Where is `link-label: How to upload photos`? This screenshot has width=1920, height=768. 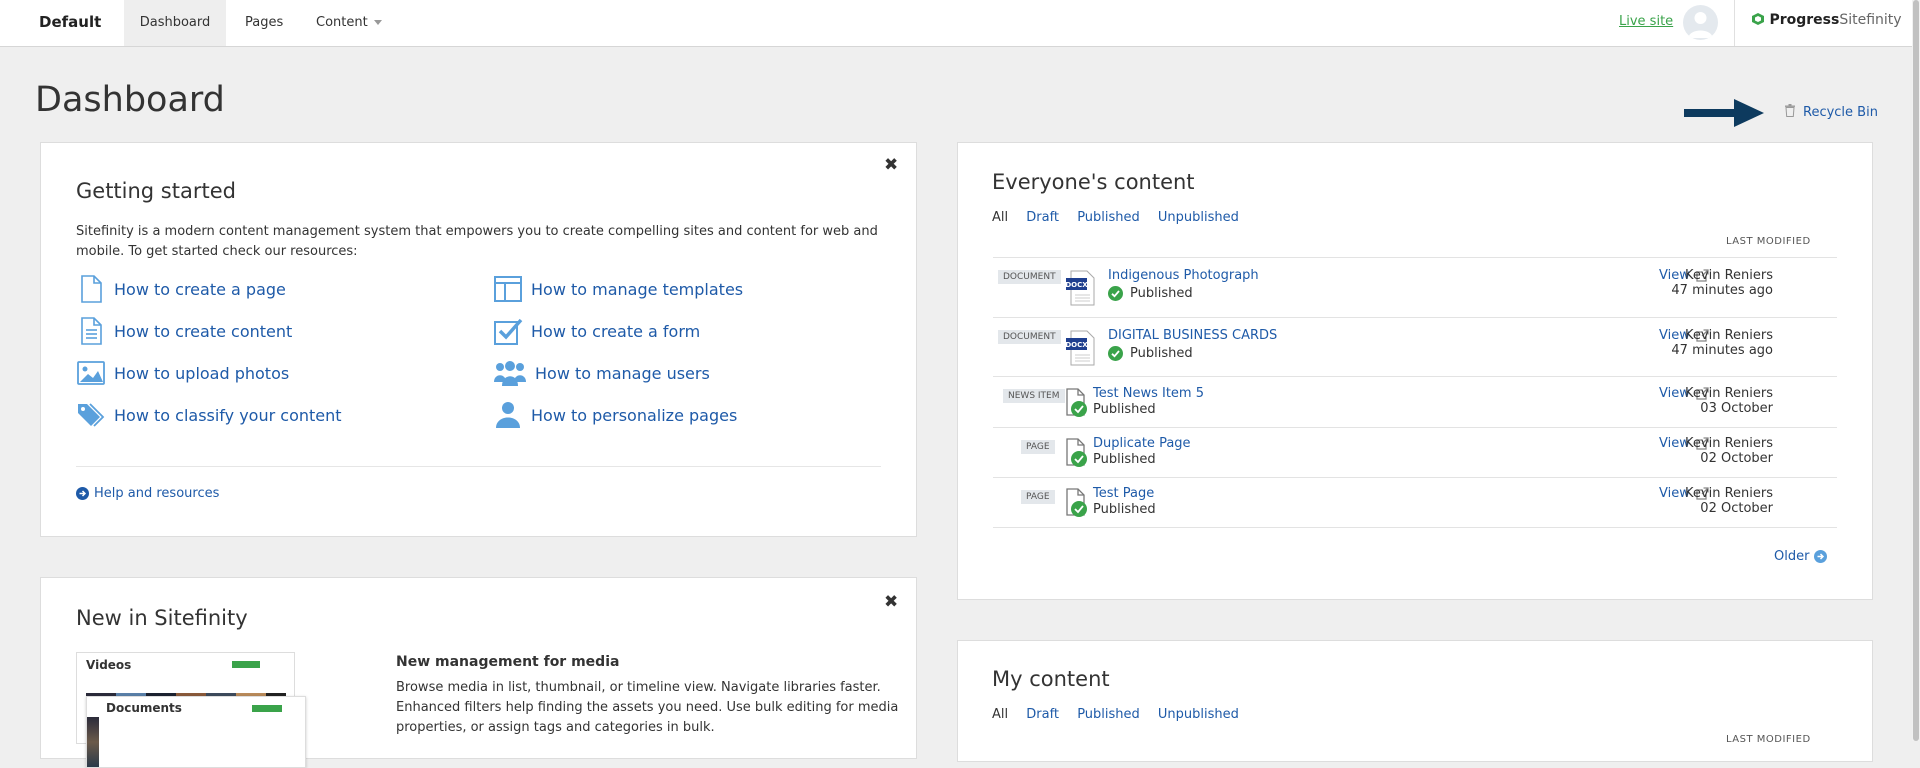
link-label: How to upload photos is located at coordinates (202, 373).